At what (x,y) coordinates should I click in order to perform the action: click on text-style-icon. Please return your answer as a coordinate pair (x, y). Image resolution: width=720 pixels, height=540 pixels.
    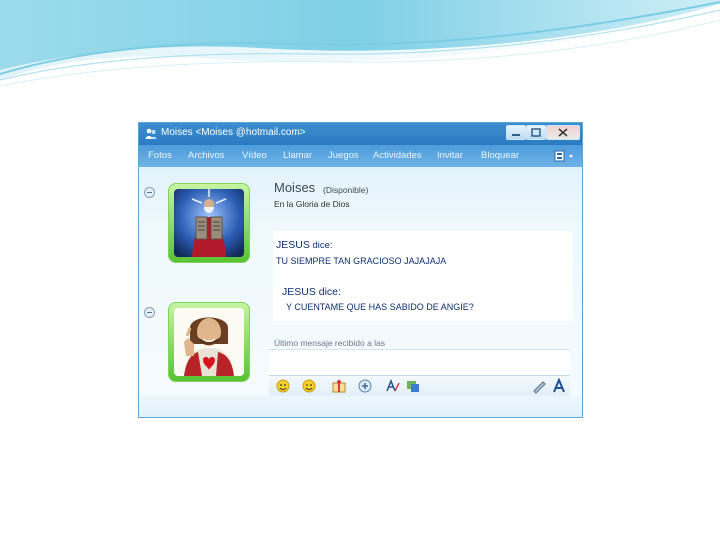
    Looking at the image, I should click on (559, 385).